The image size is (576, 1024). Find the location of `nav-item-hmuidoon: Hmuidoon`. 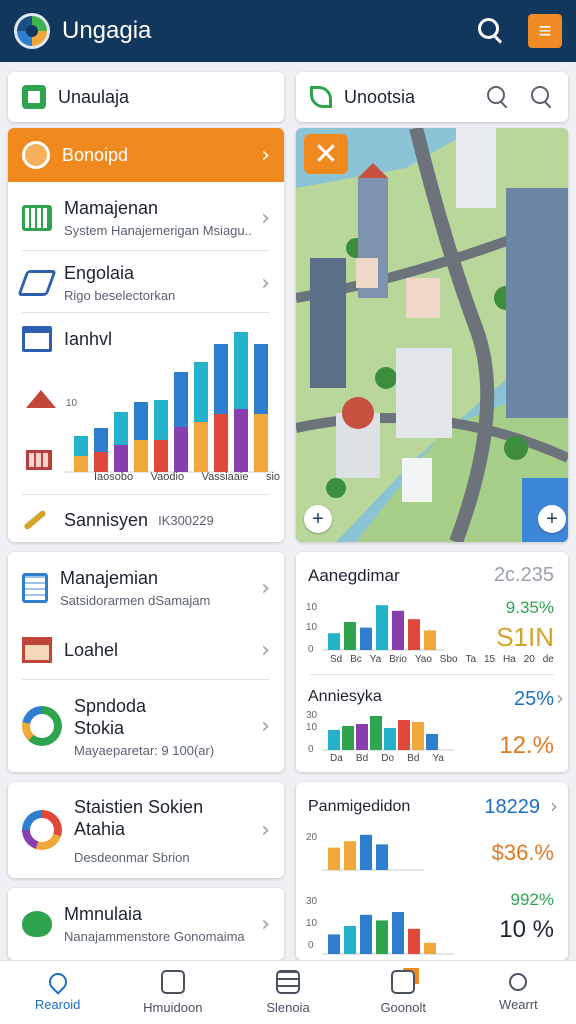

nav-item-hmuidoon: Hmuidoon is located at coordinates (172, 992).